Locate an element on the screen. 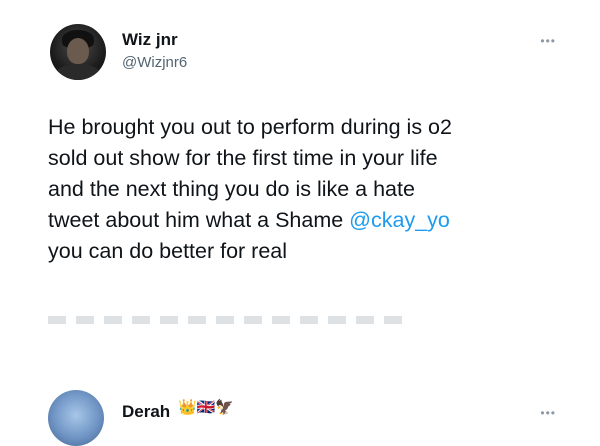 The width and height of the screenshot is (600, 446). more-options-icon: ••• is located at coordinates (548, 41).